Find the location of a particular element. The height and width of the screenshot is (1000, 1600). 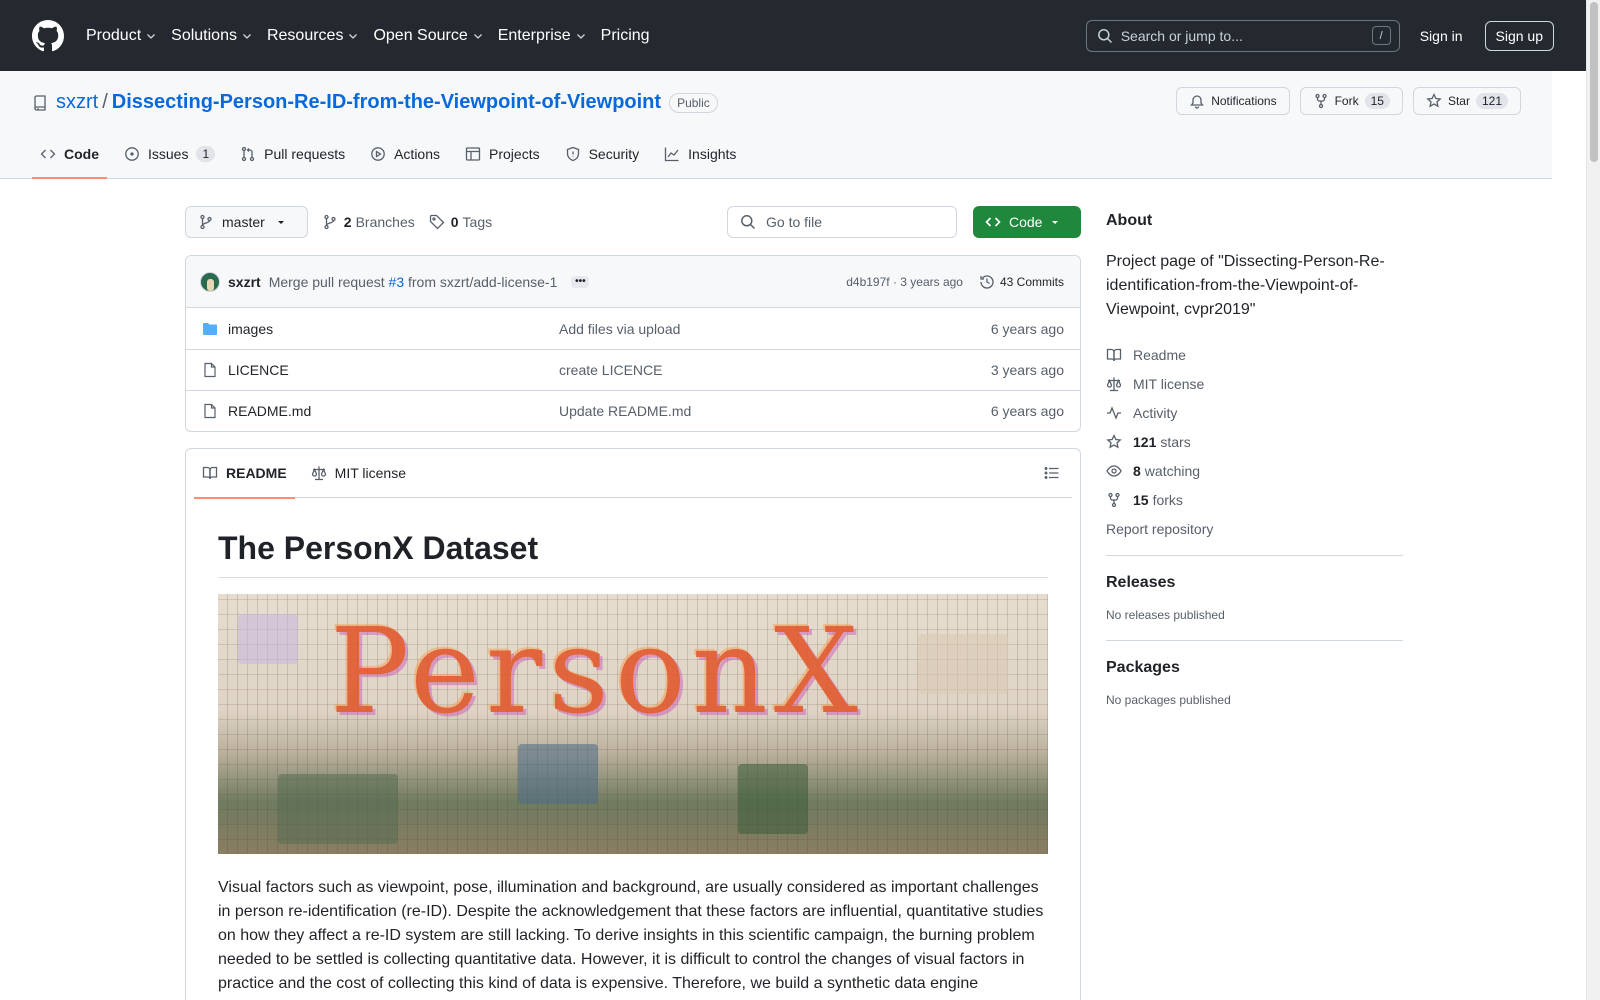

file-row: LICENCE create LICENCE 3 years ago is located at coordinates (633, 369).